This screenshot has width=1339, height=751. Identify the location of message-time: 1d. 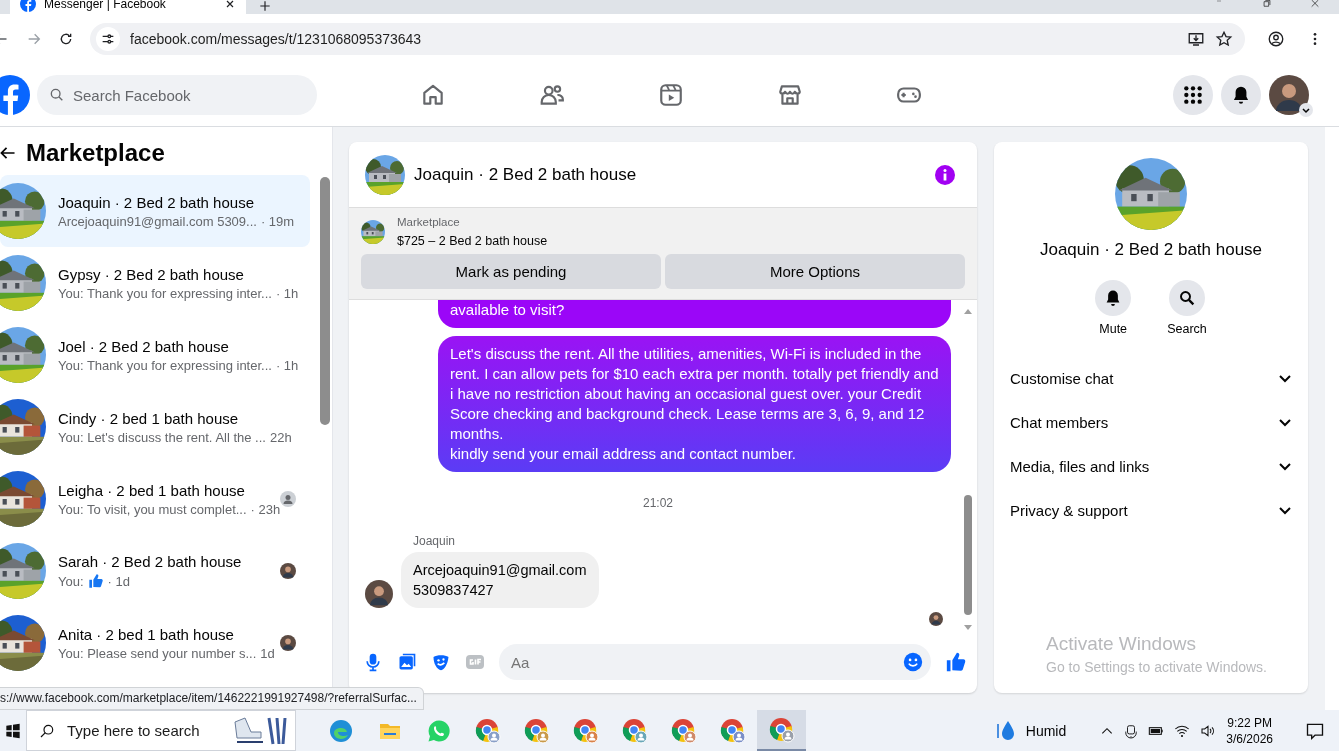
(267, 653).